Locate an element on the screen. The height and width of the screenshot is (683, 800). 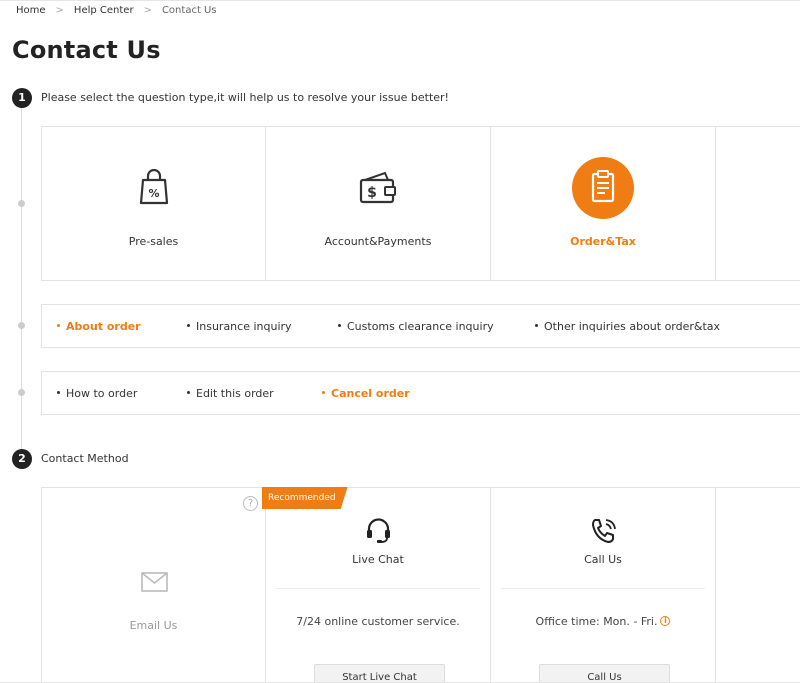
call-us-title: Call Us is located at coordinates (603, 559).